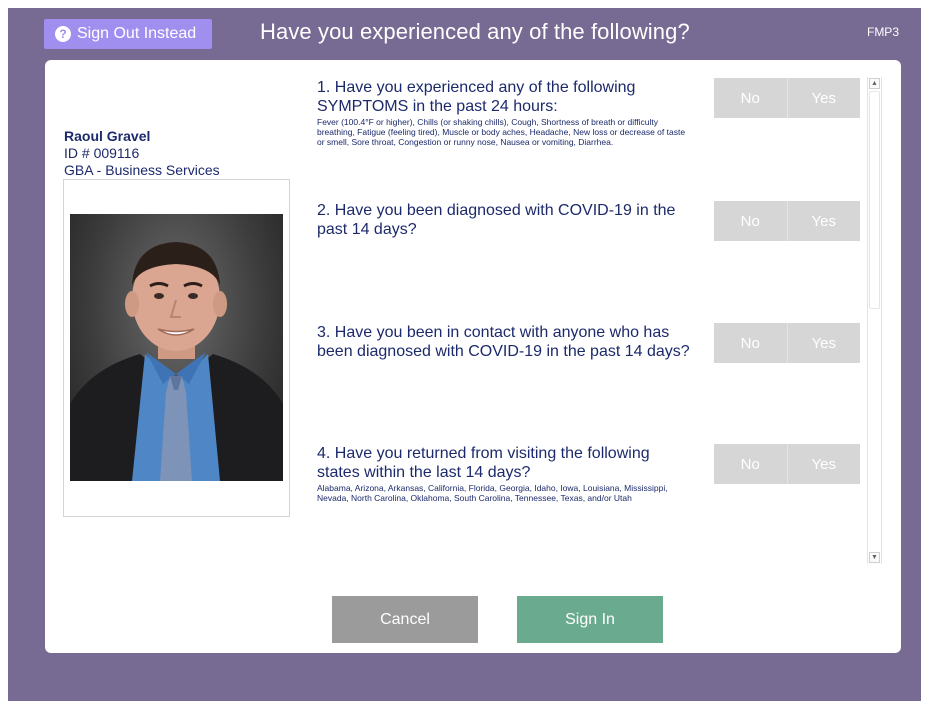 Image resolution: width=929 pixels, height=701 pixels. Describe the element at coordinates (405, 619) in the screenshot. I see `cancel-button: Cancel` at that location.